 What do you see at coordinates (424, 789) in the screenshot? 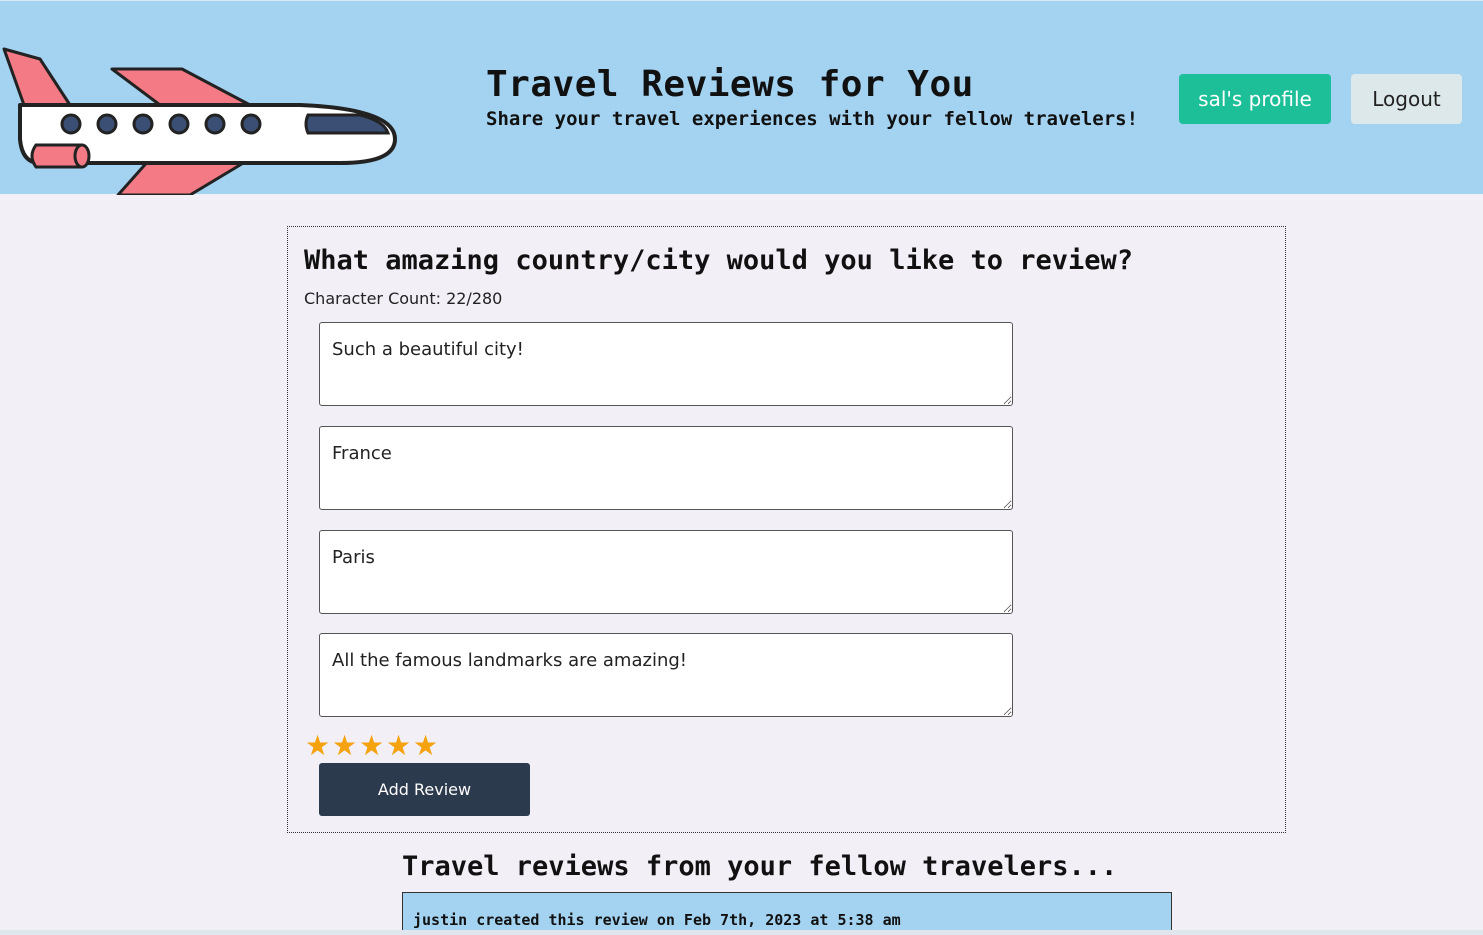
I see `add-review-button: Add Review` at bounding box center [424, 789].